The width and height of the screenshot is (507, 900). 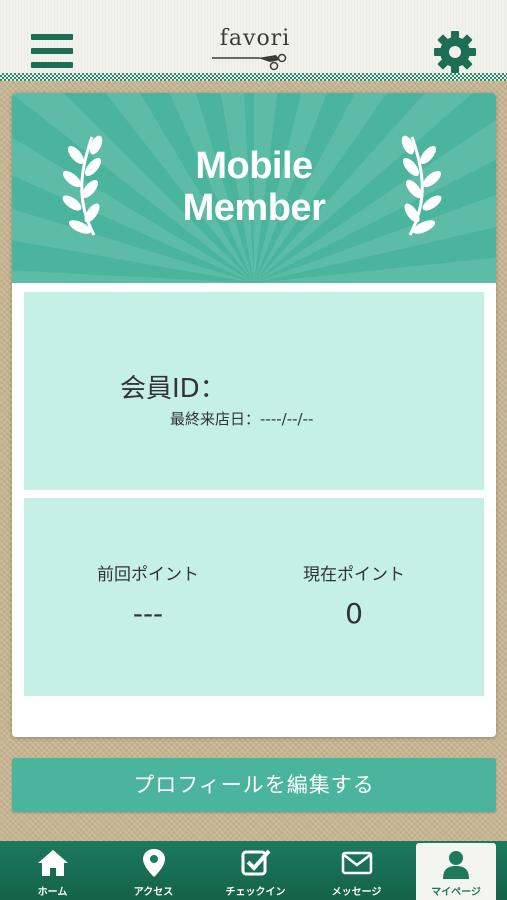 What do you see at coordinates (354, 613) in the screenshot?
I see `current-points-value: 0` at bounding box center [354, 613].